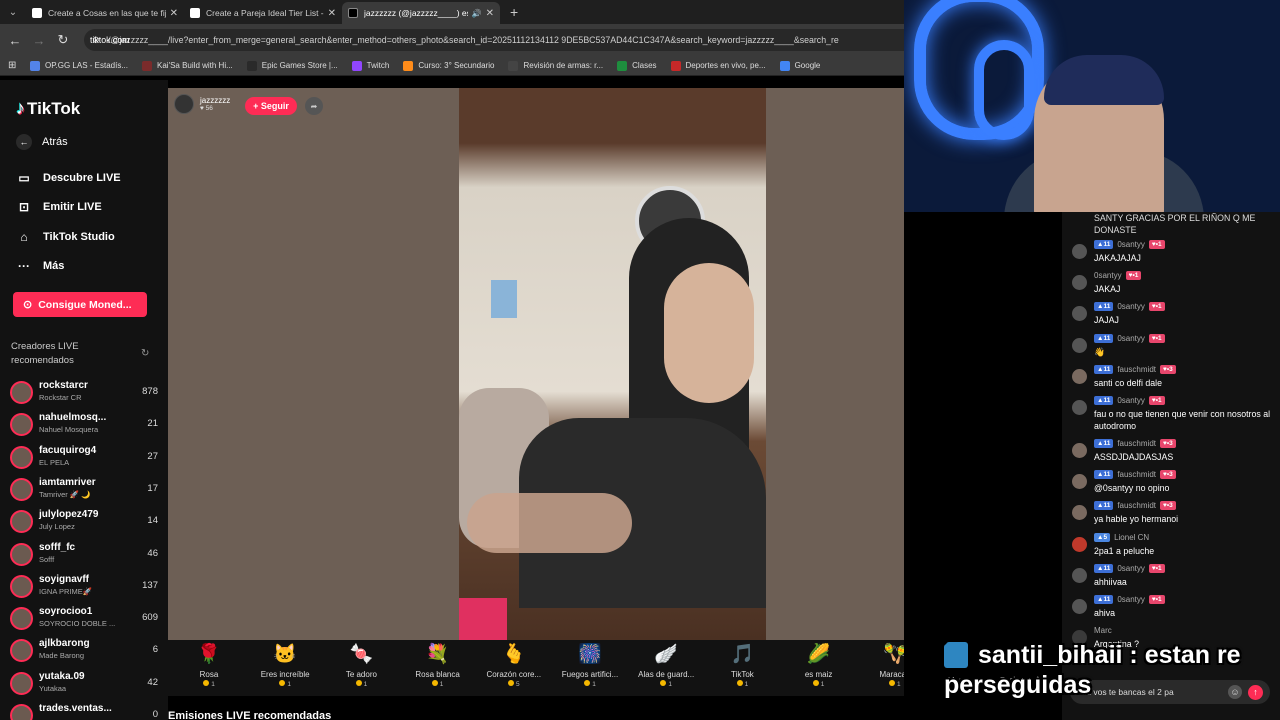 The image size is (1280, 720). I want to click on creator-item: soyignavff IGNA PRIME🚀 137, so click(84, 588).